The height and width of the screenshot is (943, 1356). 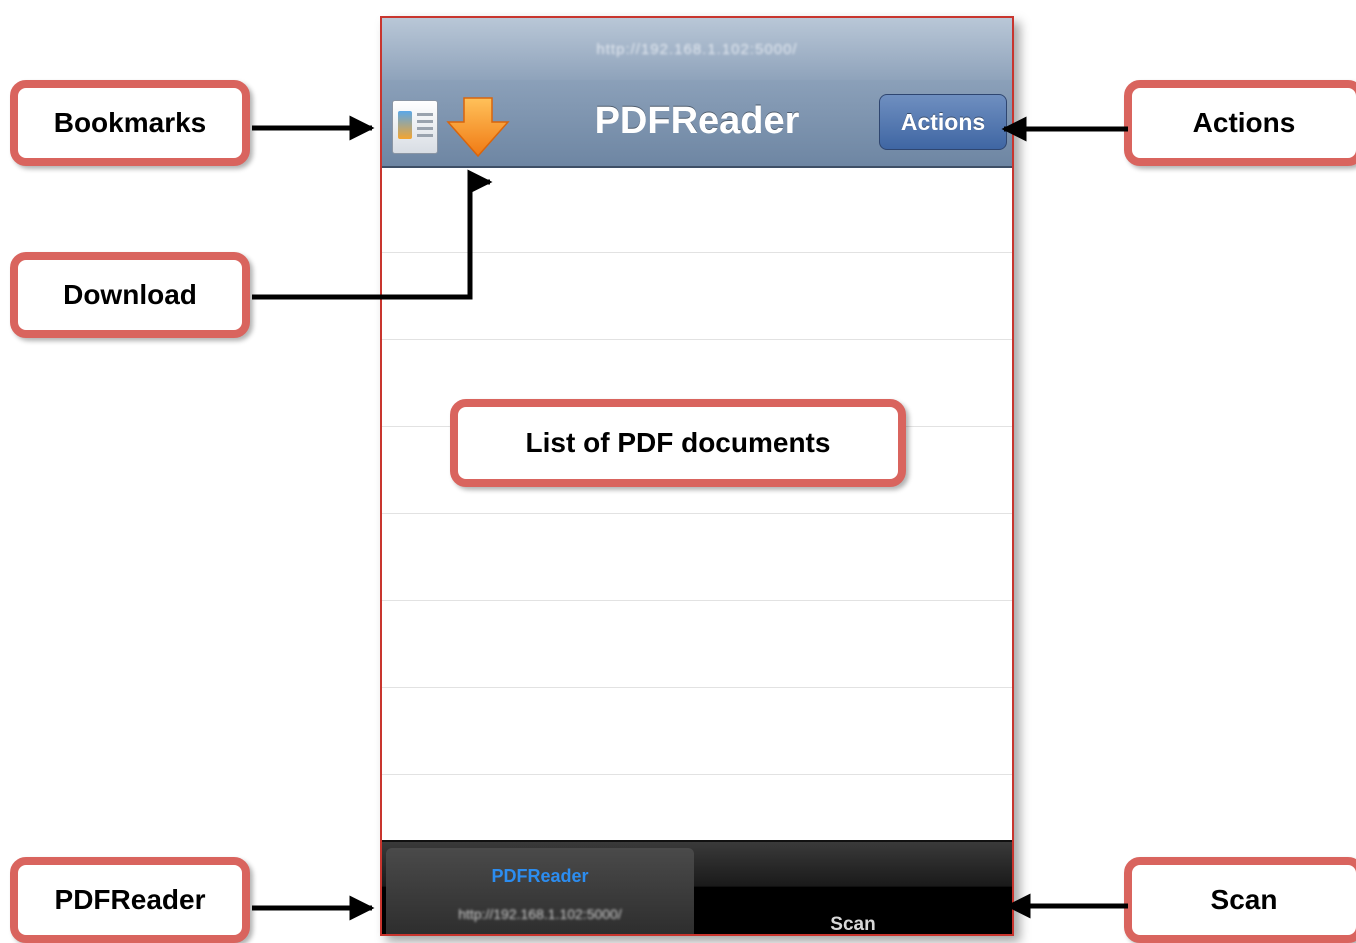 I want to click on callout-pdfreader: PDFReader, so click(x=130, y=900).